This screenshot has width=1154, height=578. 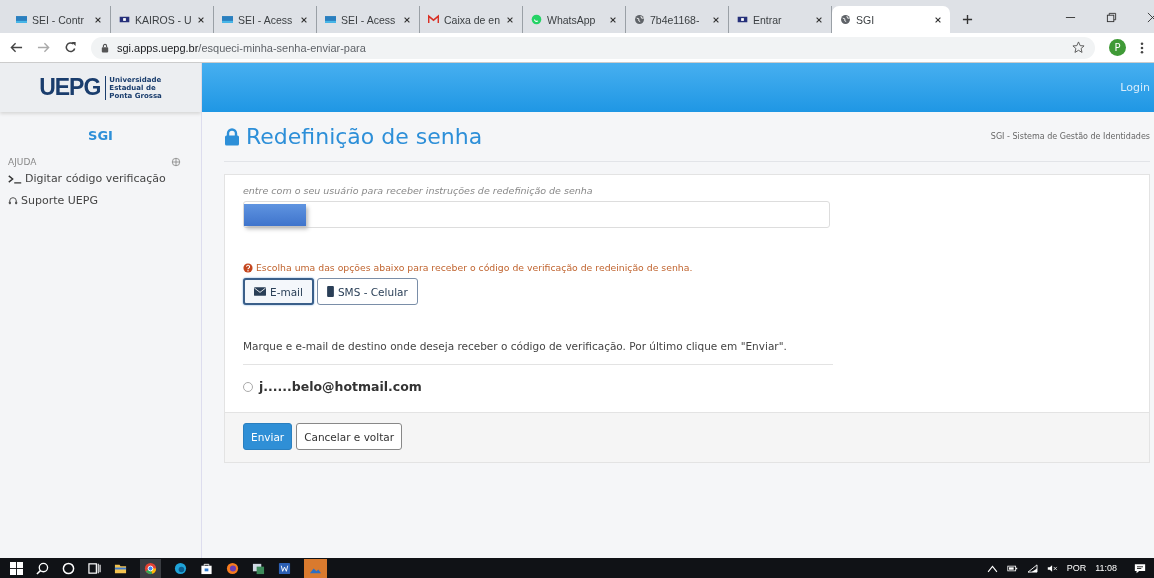 I want to click on tab-title: WhatsApp, so click(x=572, y=19).